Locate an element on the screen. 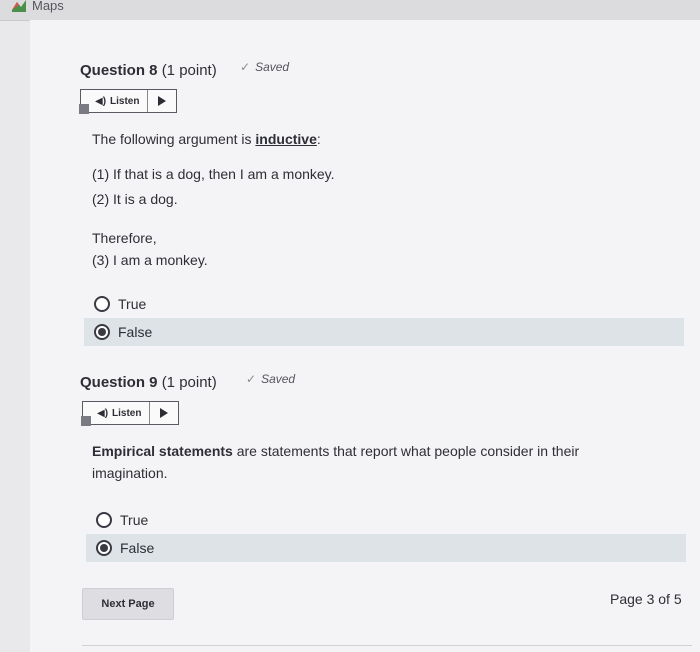  question-9-listen-widget: ◀) Listen is located at coordinates (130, 413).